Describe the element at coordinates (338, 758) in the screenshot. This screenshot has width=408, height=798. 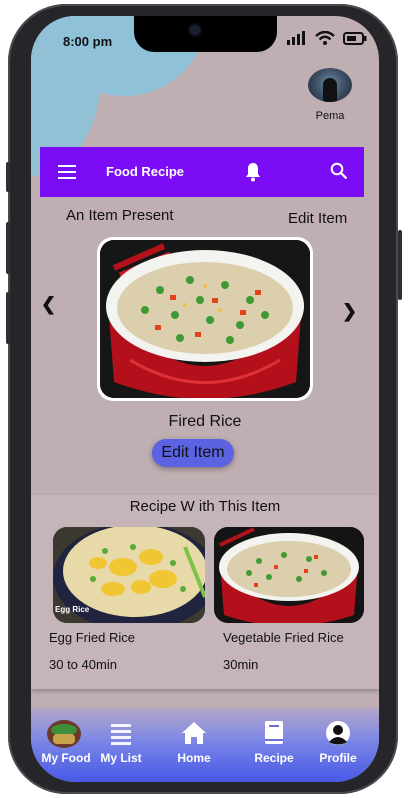
I see `nav-label: Profile` at that location.